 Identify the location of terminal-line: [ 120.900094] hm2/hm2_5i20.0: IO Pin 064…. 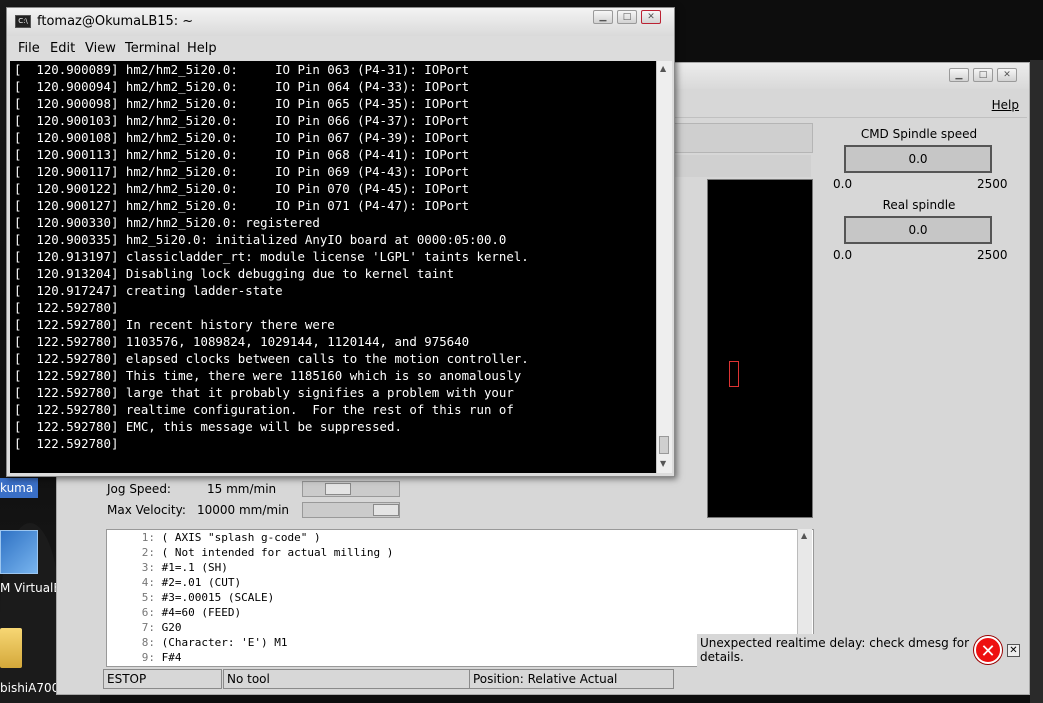
(242, 86).